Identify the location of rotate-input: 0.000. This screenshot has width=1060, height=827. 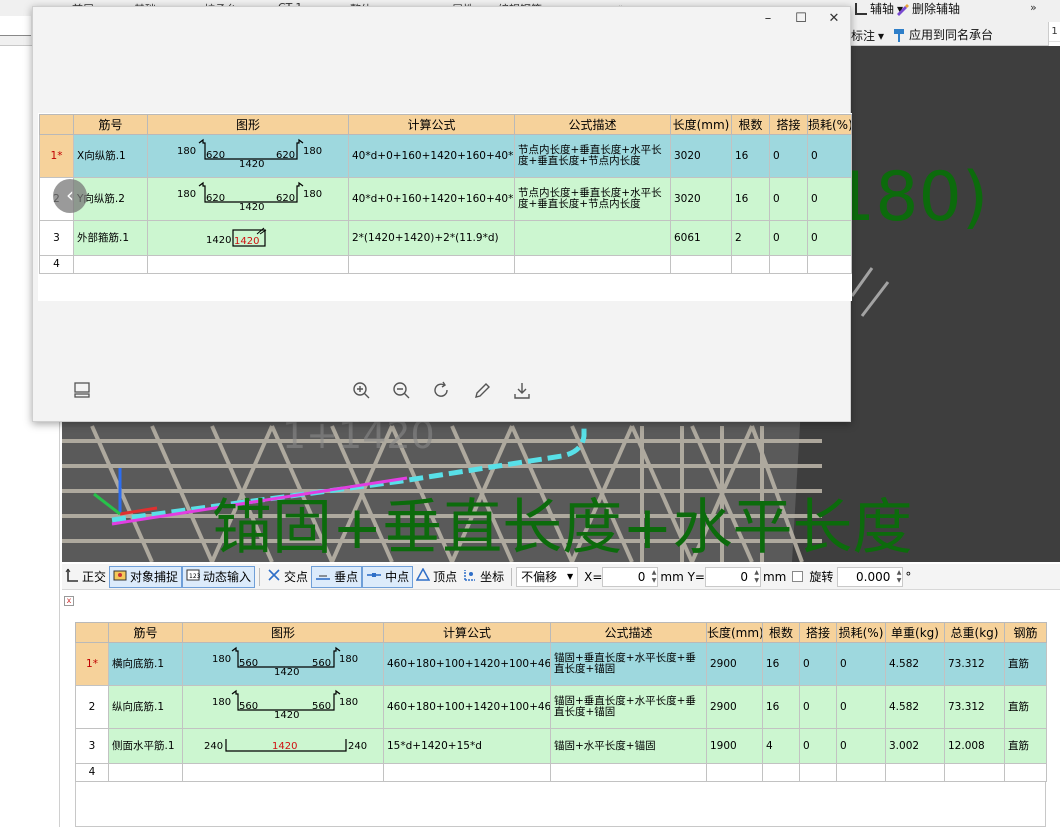
(870, 576).